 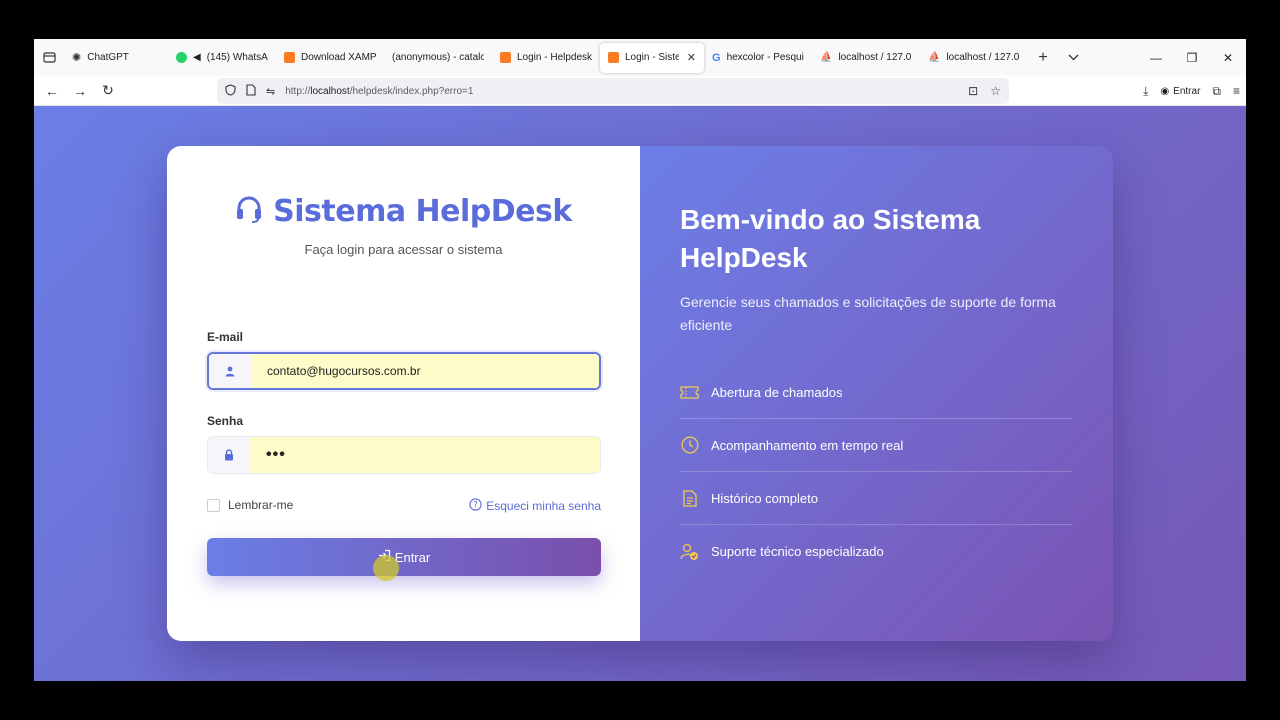 I want to click on cursor-highlight, so click(x=386, y=568).